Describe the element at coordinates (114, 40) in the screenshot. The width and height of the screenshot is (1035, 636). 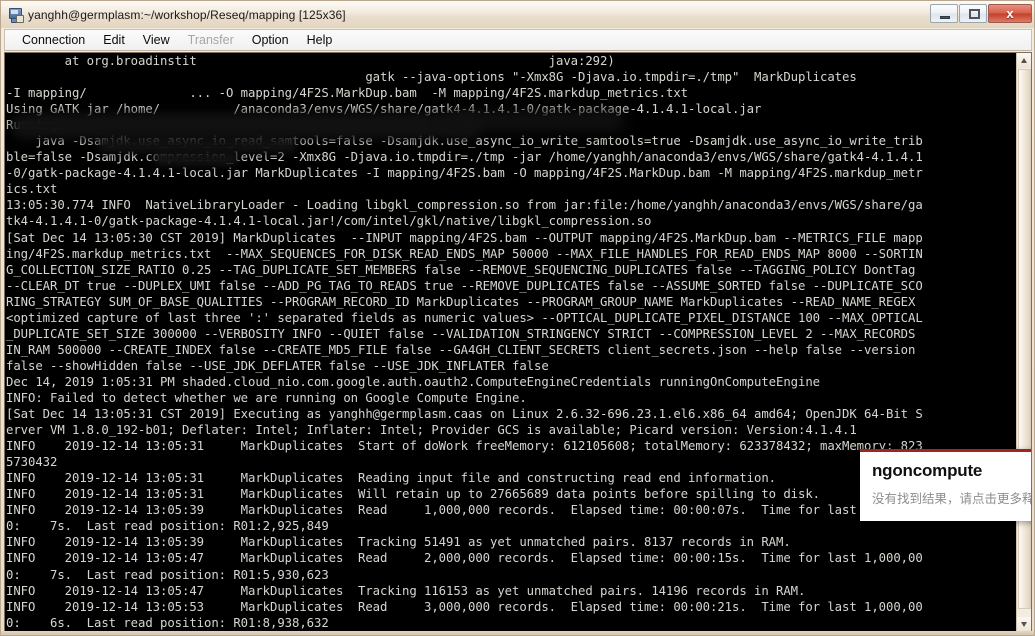
I see `menu-item-edit: Edit` at that location.